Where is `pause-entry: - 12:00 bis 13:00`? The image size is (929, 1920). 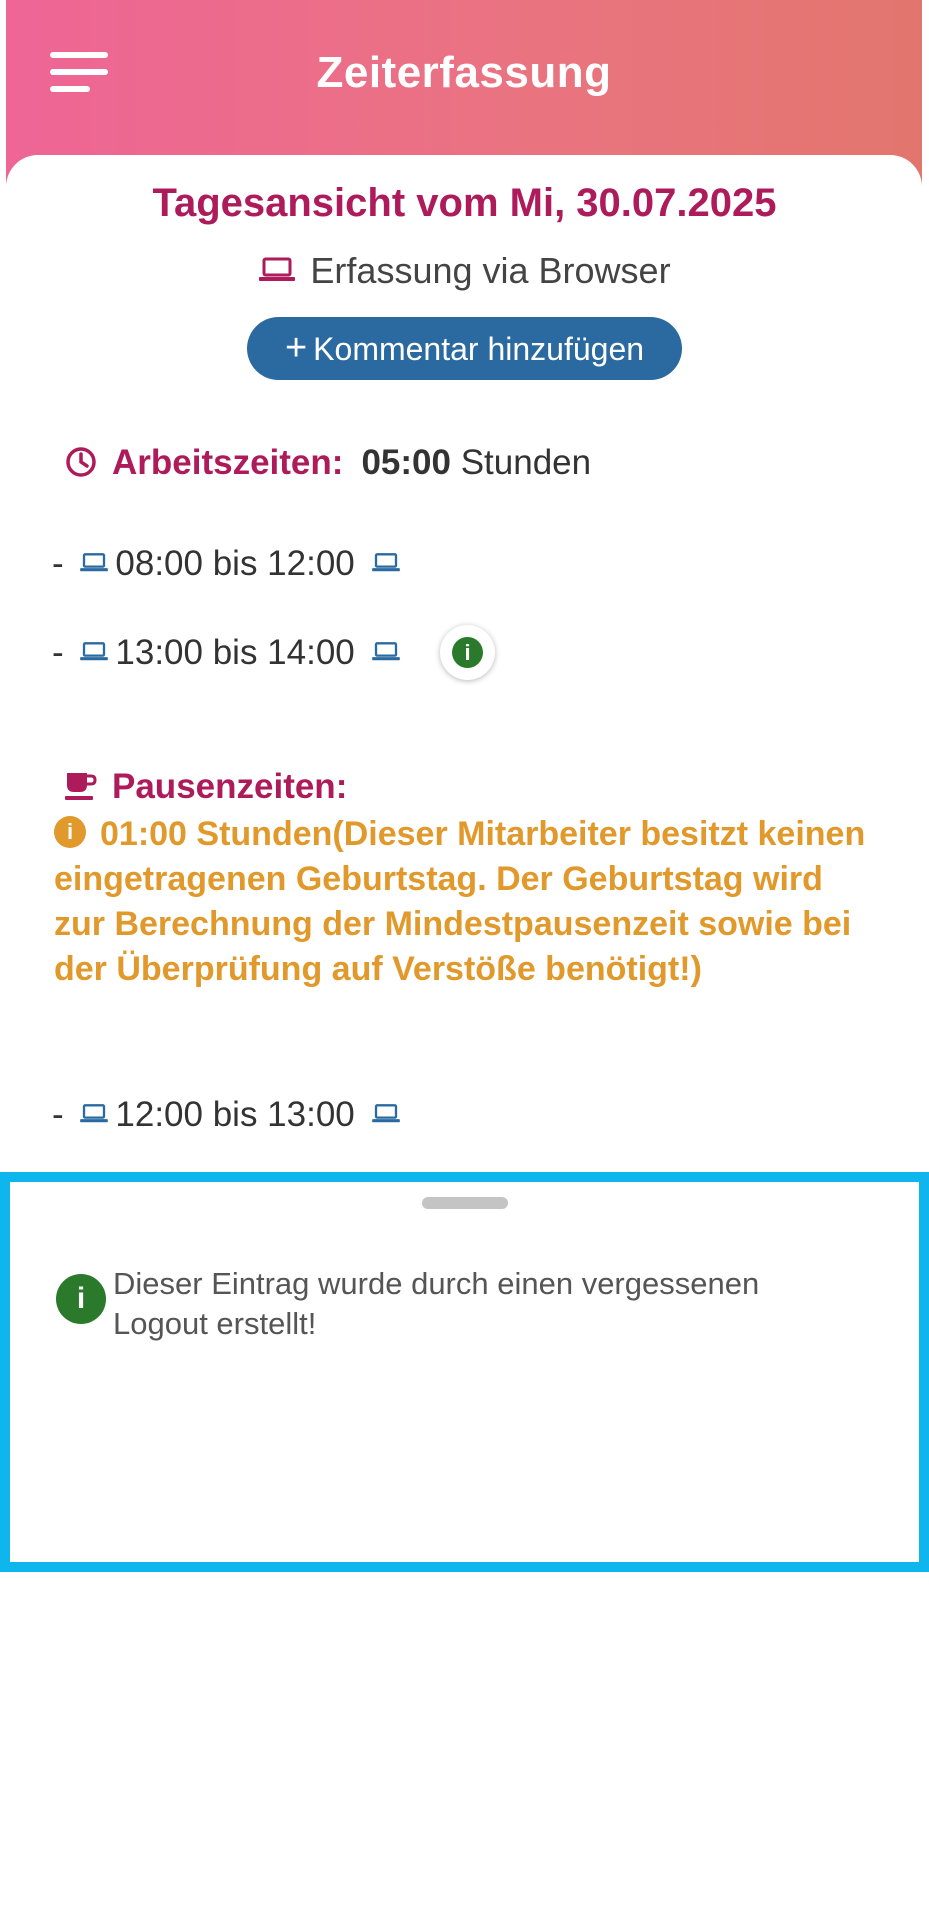 pause-entry: - 12:00 bis 13:00 is located at coordinates (229, 1115).